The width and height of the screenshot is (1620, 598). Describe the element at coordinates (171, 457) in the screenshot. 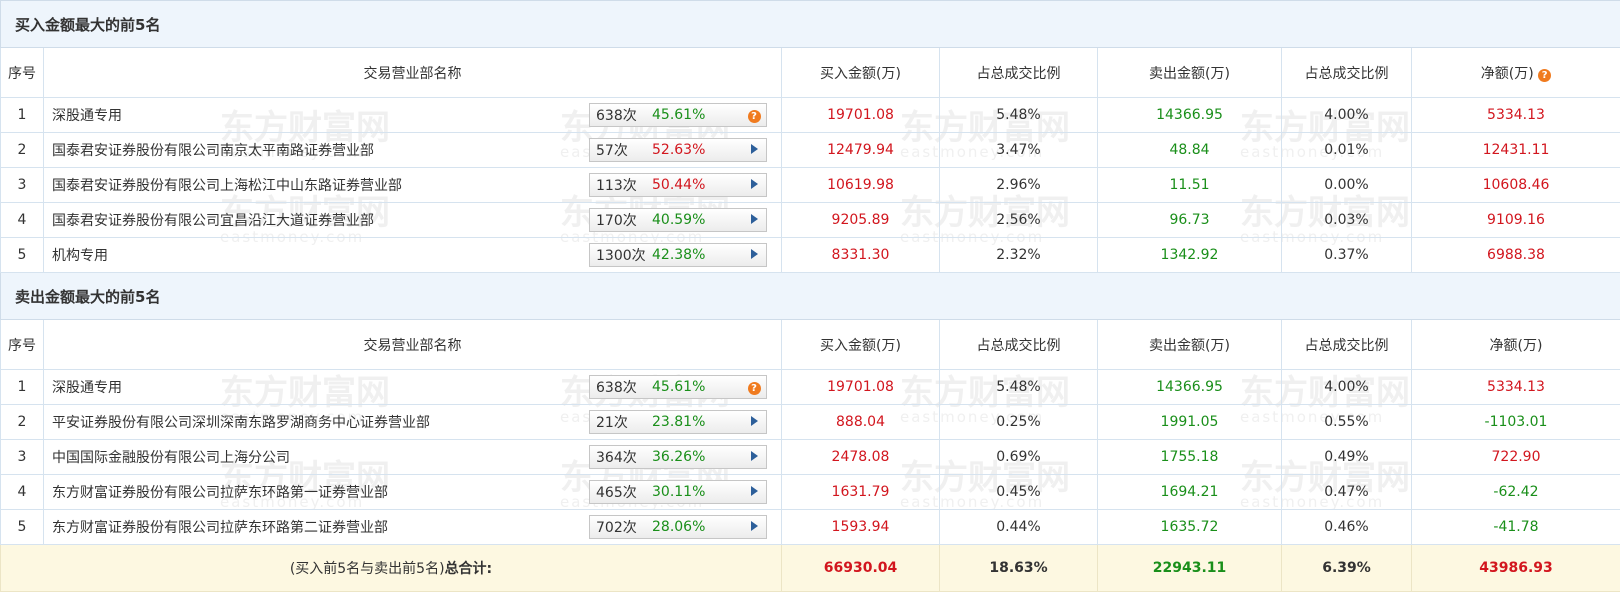

I see `broker-name: 中国国际金融股份有限公司上海分公司` at that location.